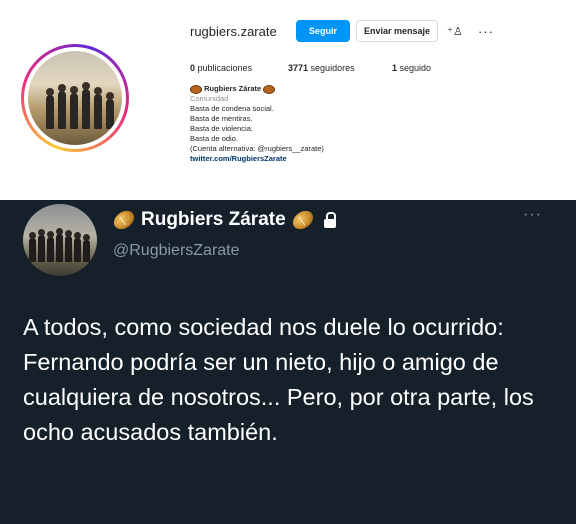 This screenshot has width=576, height=524. I want to click on bio-line: Basta de condena social., so click(232, 108).